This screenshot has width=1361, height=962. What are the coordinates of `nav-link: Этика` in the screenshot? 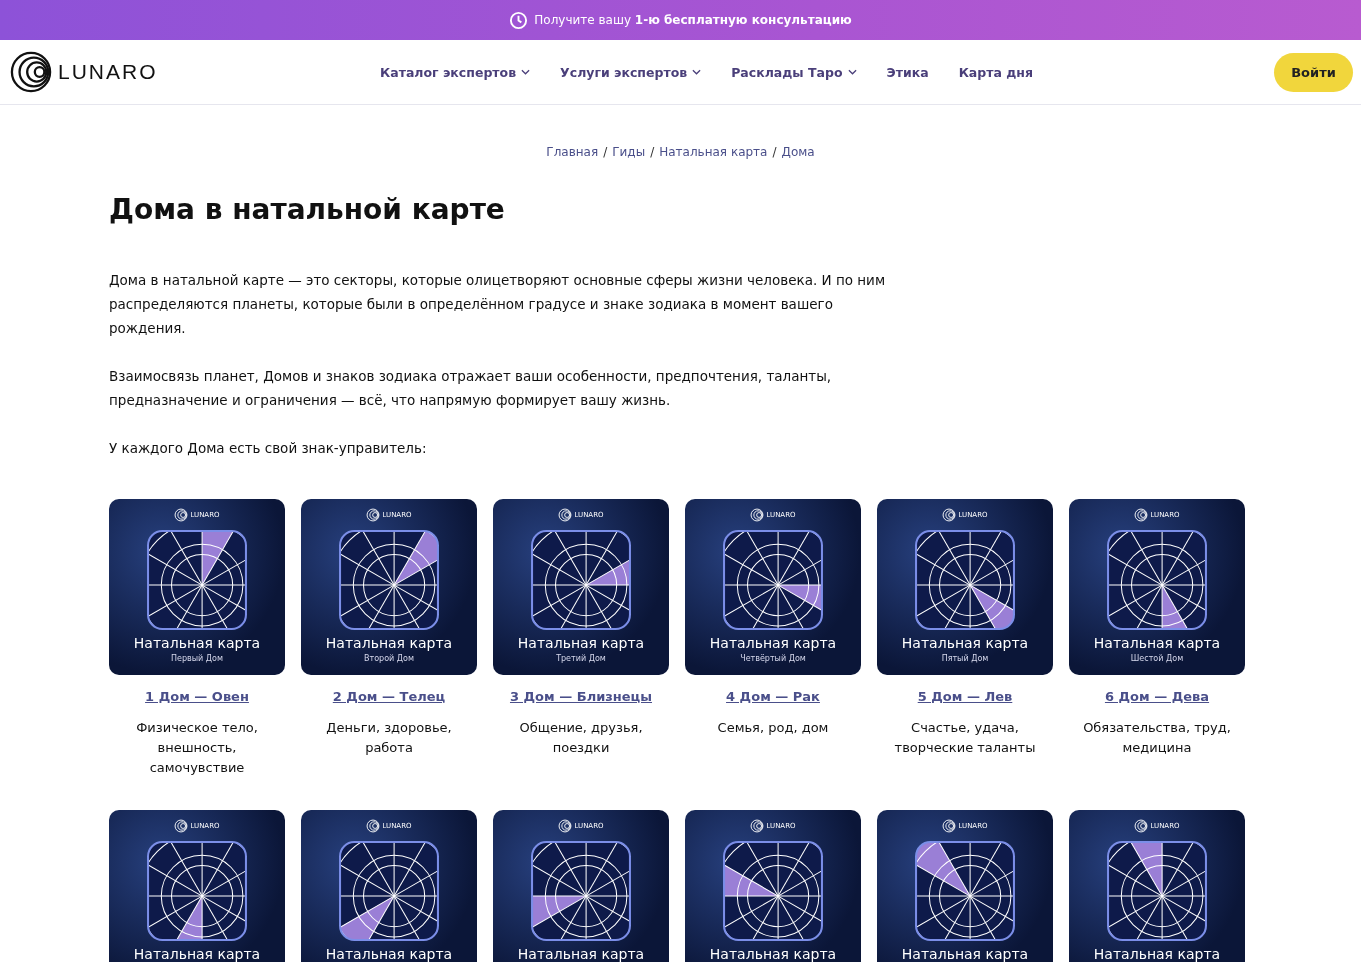 It's located at (907, 72).